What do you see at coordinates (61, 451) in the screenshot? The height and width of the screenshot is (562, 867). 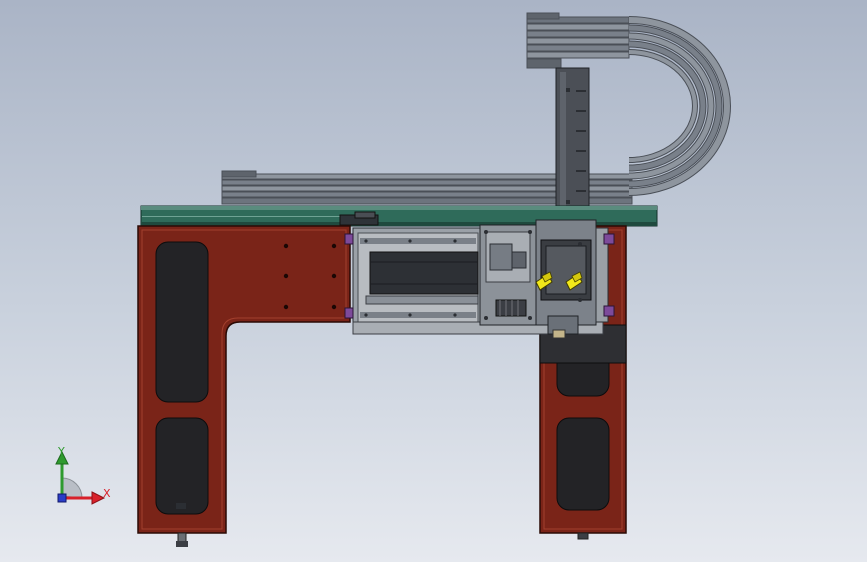 I see `y-axis-label: Y` at bounding box center [61, 451].